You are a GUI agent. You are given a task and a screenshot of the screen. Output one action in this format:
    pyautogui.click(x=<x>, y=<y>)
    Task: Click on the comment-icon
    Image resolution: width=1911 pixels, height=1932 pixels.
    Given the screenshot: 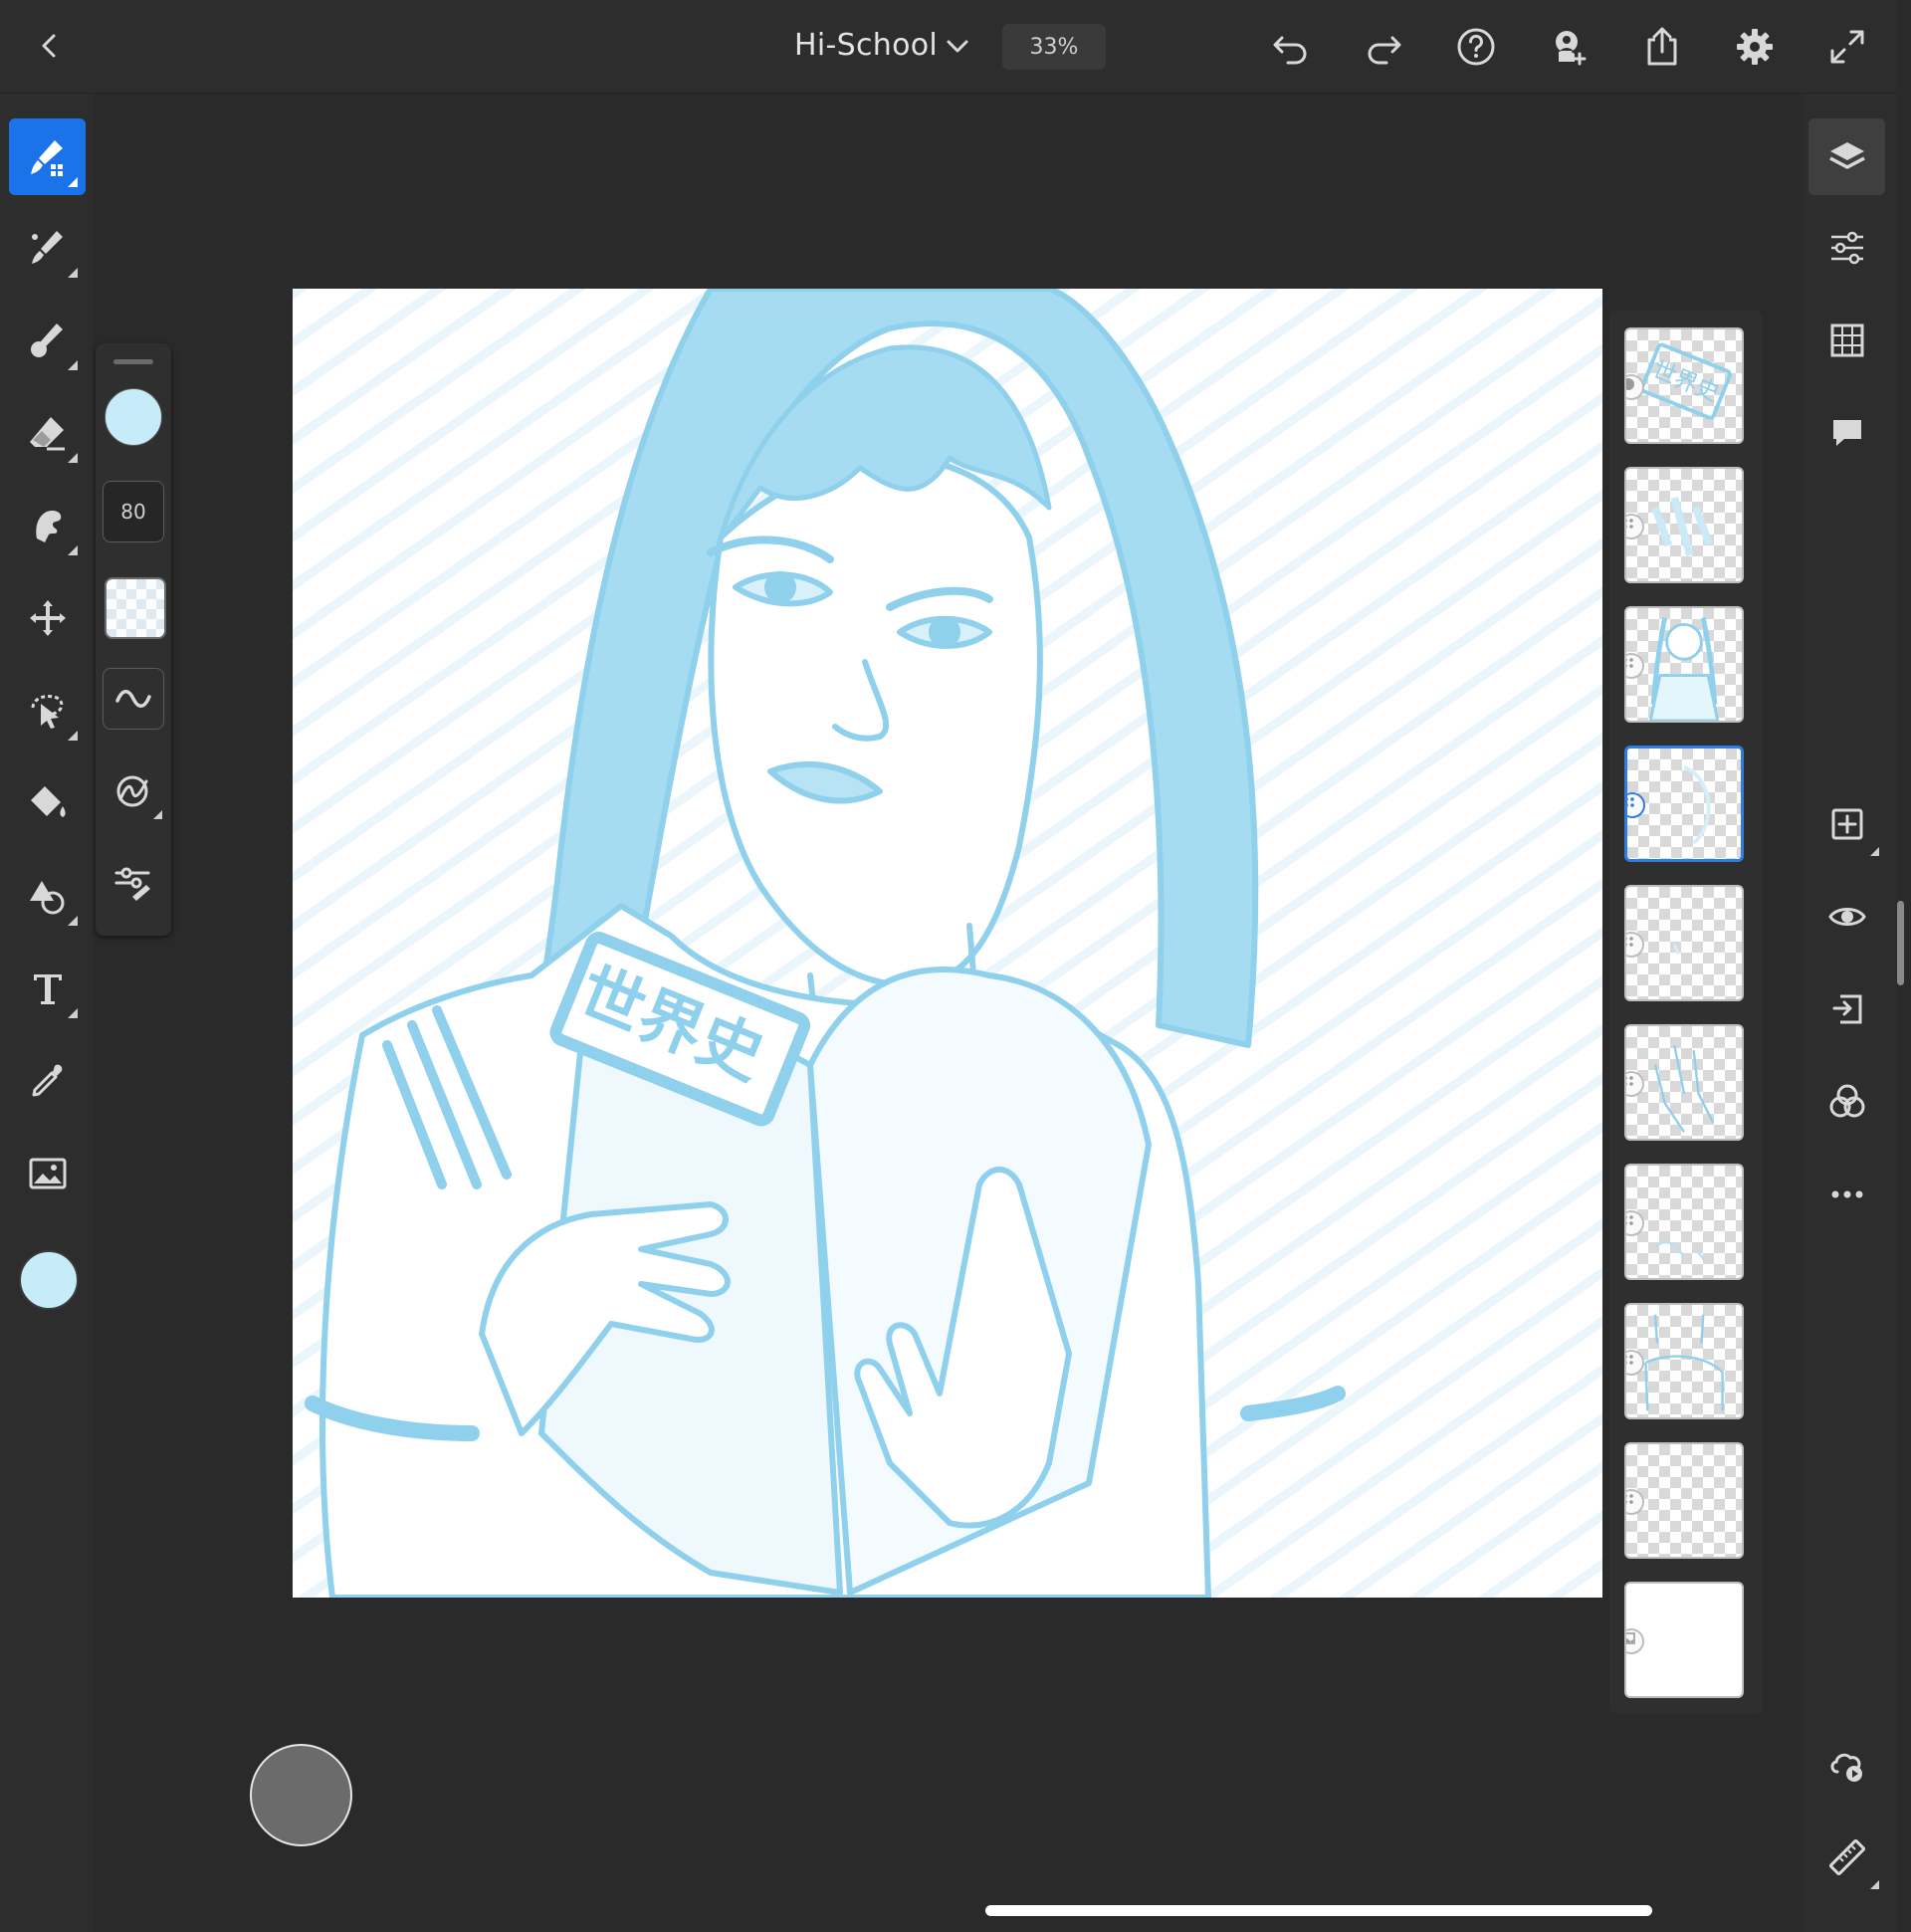 What is the action you would take?
    pyautogui.click(x=1846, y=432)
    